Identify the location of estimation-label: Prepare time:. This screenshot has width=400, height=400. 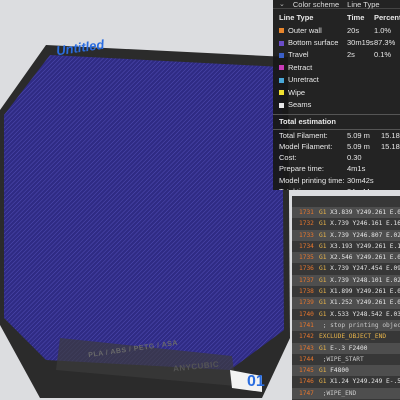
(302, 169).